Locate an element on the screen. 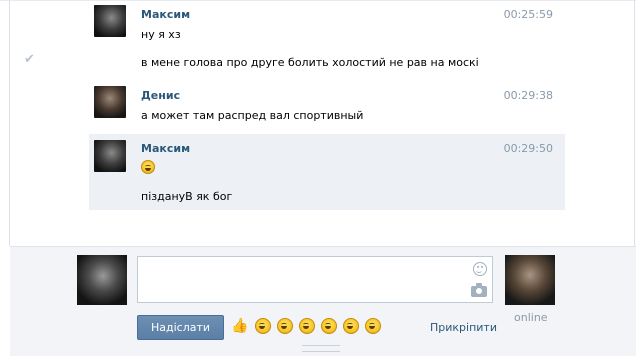  camera-icon is located at coordinates (479, 290).